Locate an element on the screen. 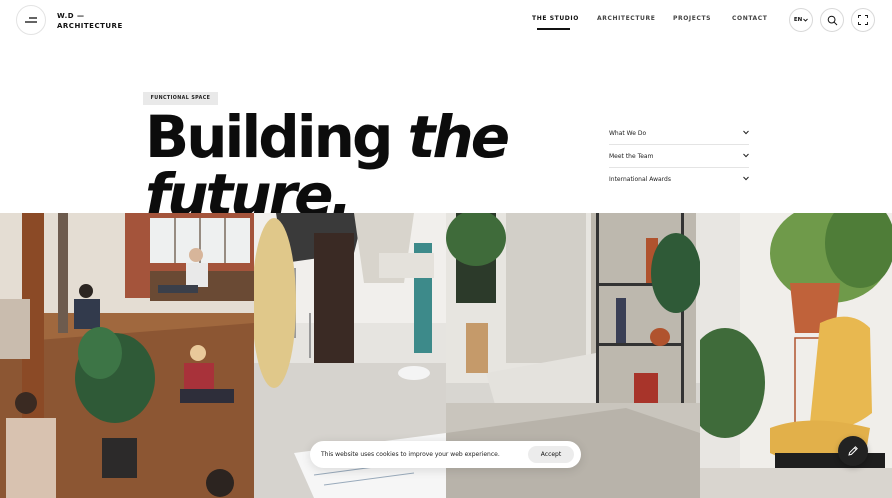  menu-button is located at coordinates (31, 20).